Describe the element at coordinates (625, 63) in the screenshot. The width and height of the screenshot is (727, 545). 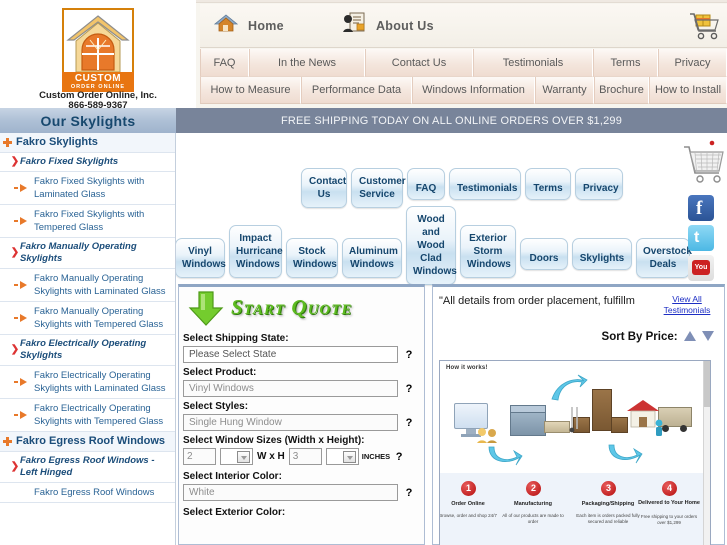
I see `nav-tab-terms: Terms` at that location.